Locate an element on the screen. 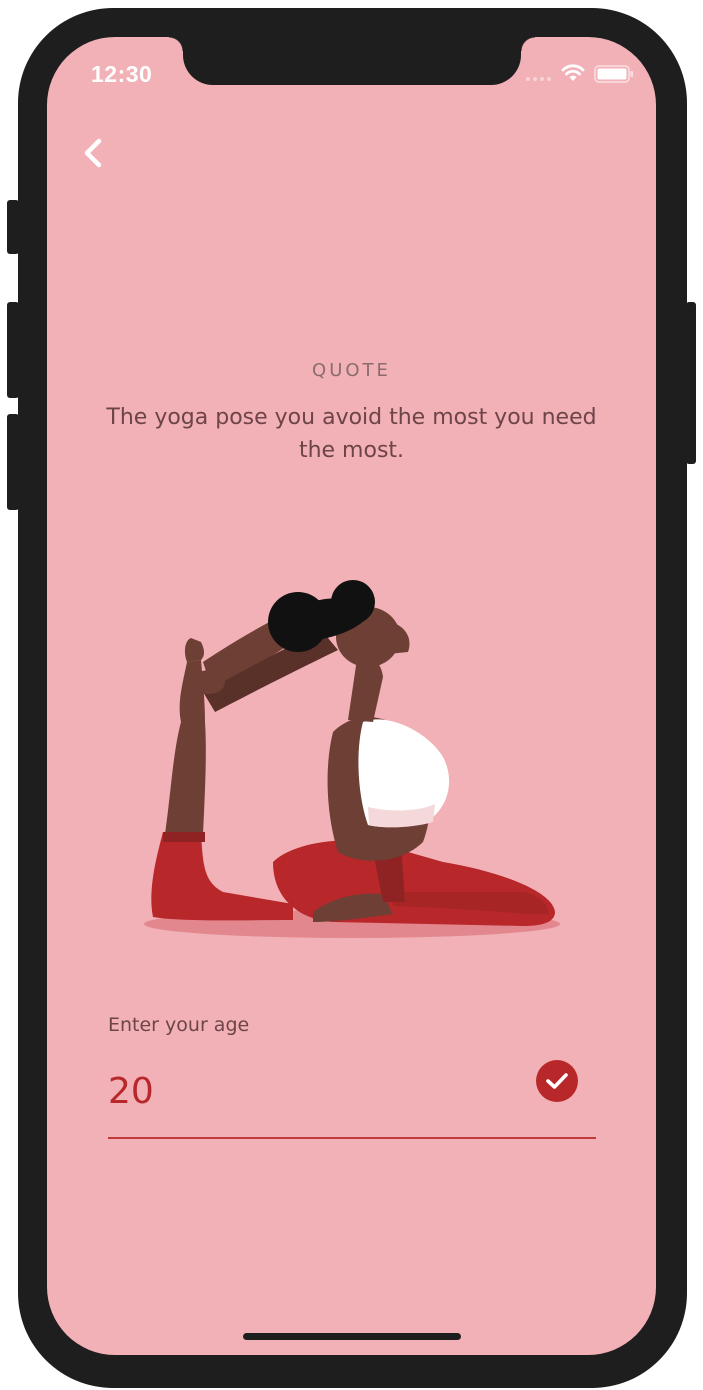  cellular-signal-icon is located at coordinates (538, 79).